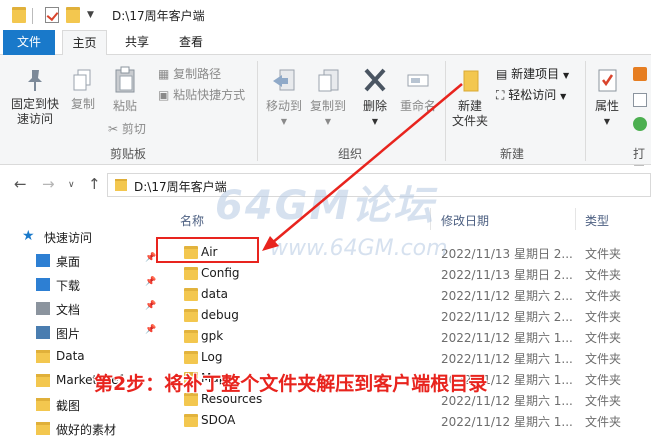 This screenshot has width=651, height=437. Describe the element at coordinates (124, 106) in the screenshot. I see `paste-label: 粘贴` at that location.